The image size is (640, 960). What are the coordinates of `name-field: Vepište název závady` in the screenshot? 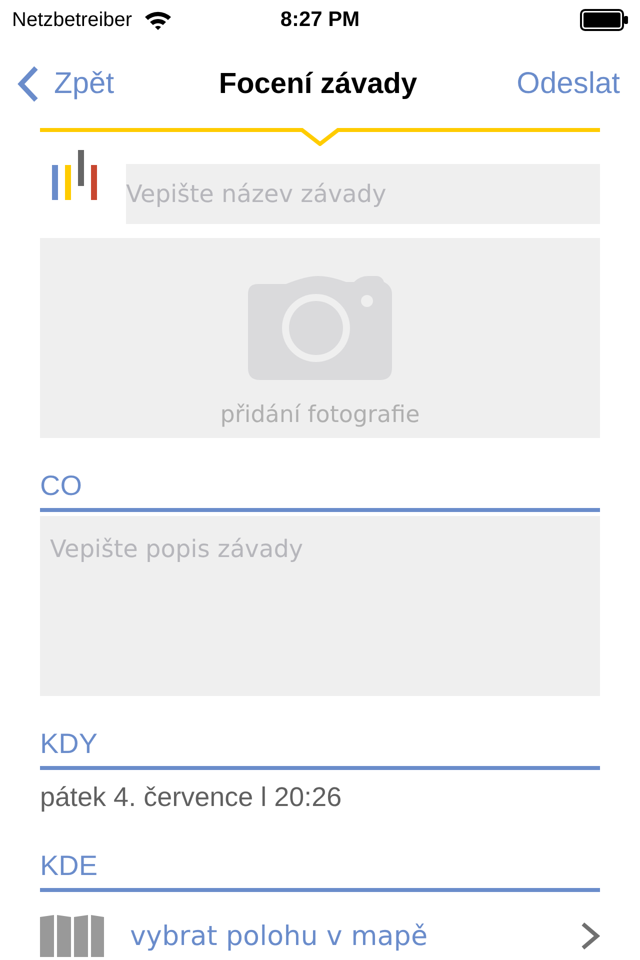 It's located at (363, 194).